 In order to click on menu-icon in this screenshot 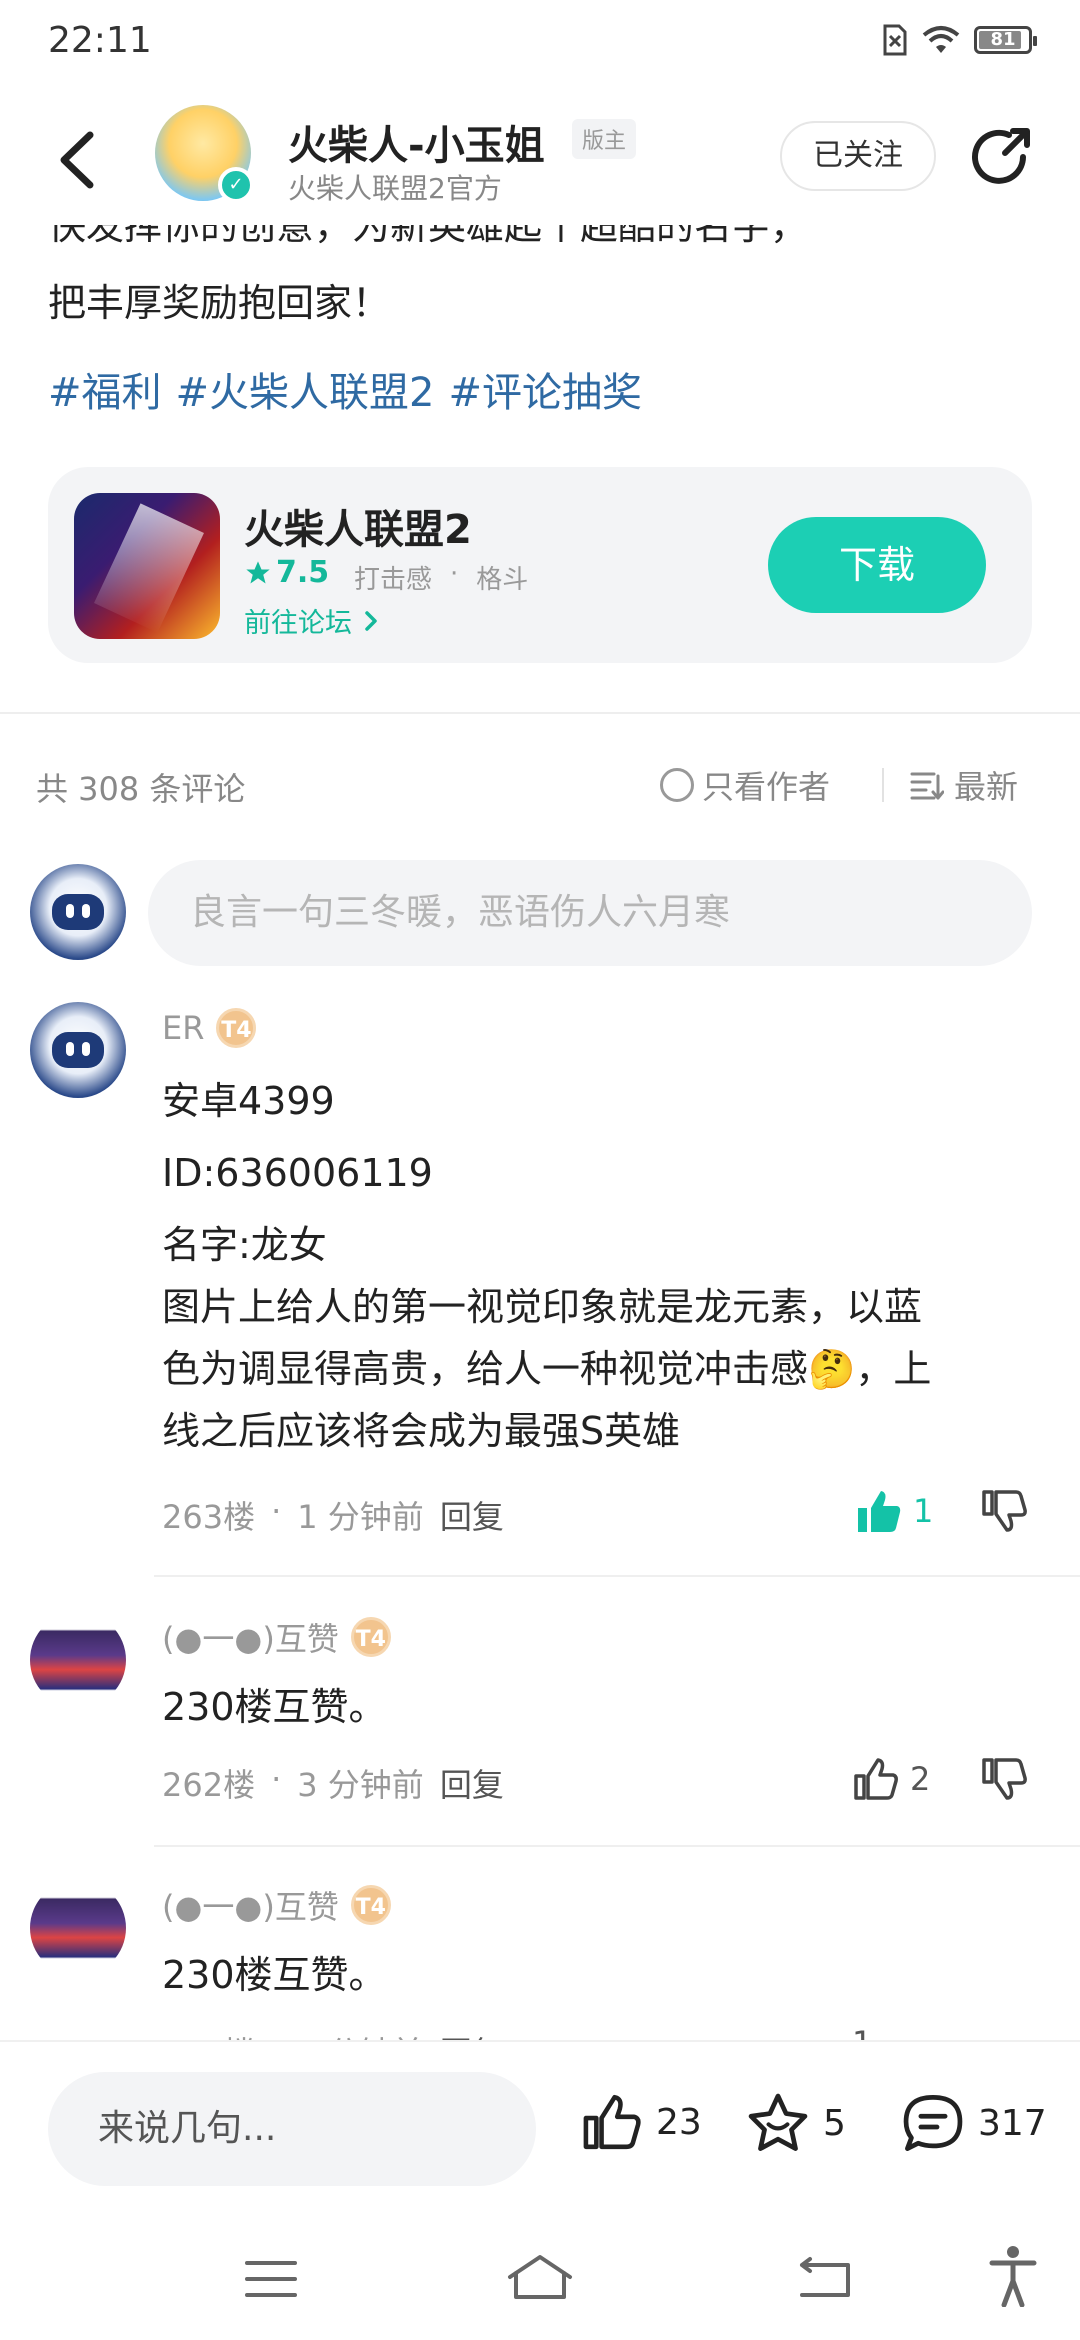, I will do `click(271, 2279)`.